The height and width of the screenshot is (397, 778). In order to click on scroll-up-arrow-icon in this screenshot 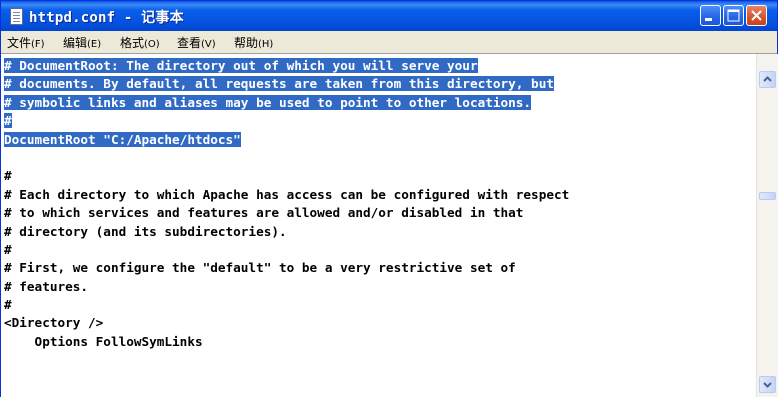, I will do `click(767, 79)`.